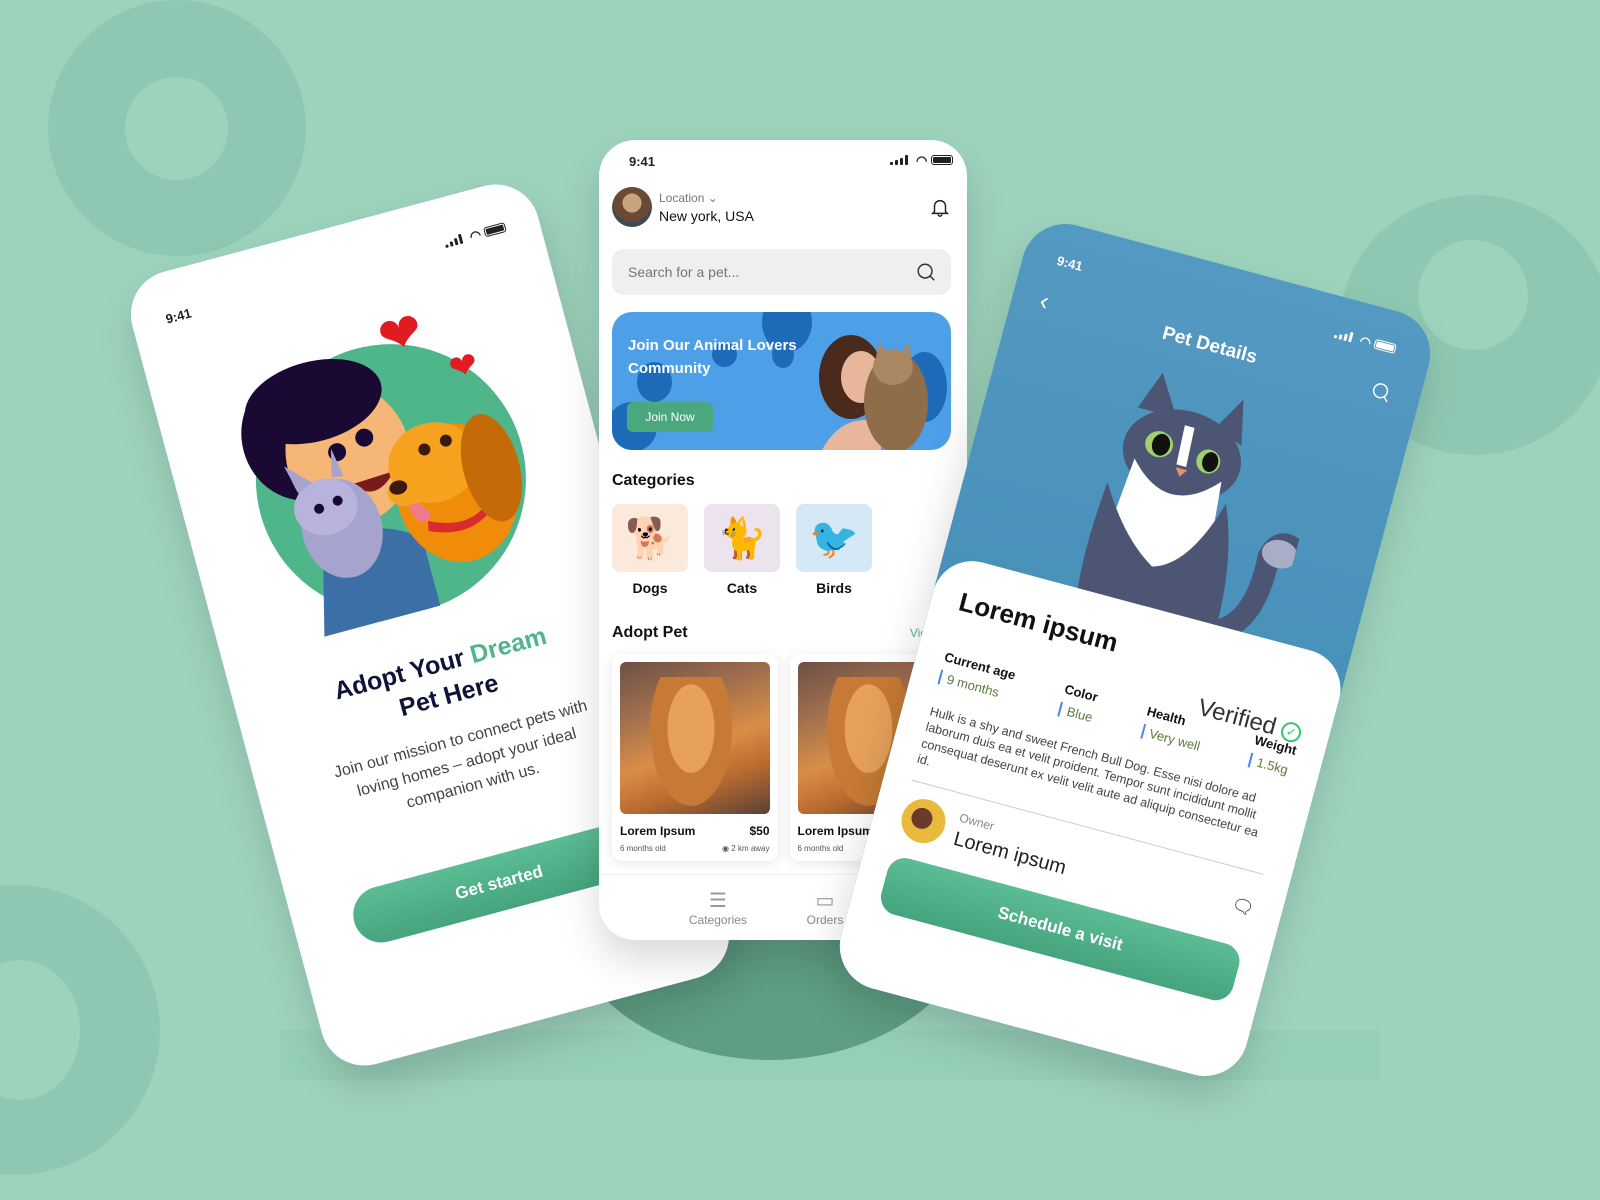 The width and height of the screenshot is (1600, 1200). Describe the element at coordinates (712, 197) in the screenshot. I see `chevron-down-icon: ⌄` at that location.